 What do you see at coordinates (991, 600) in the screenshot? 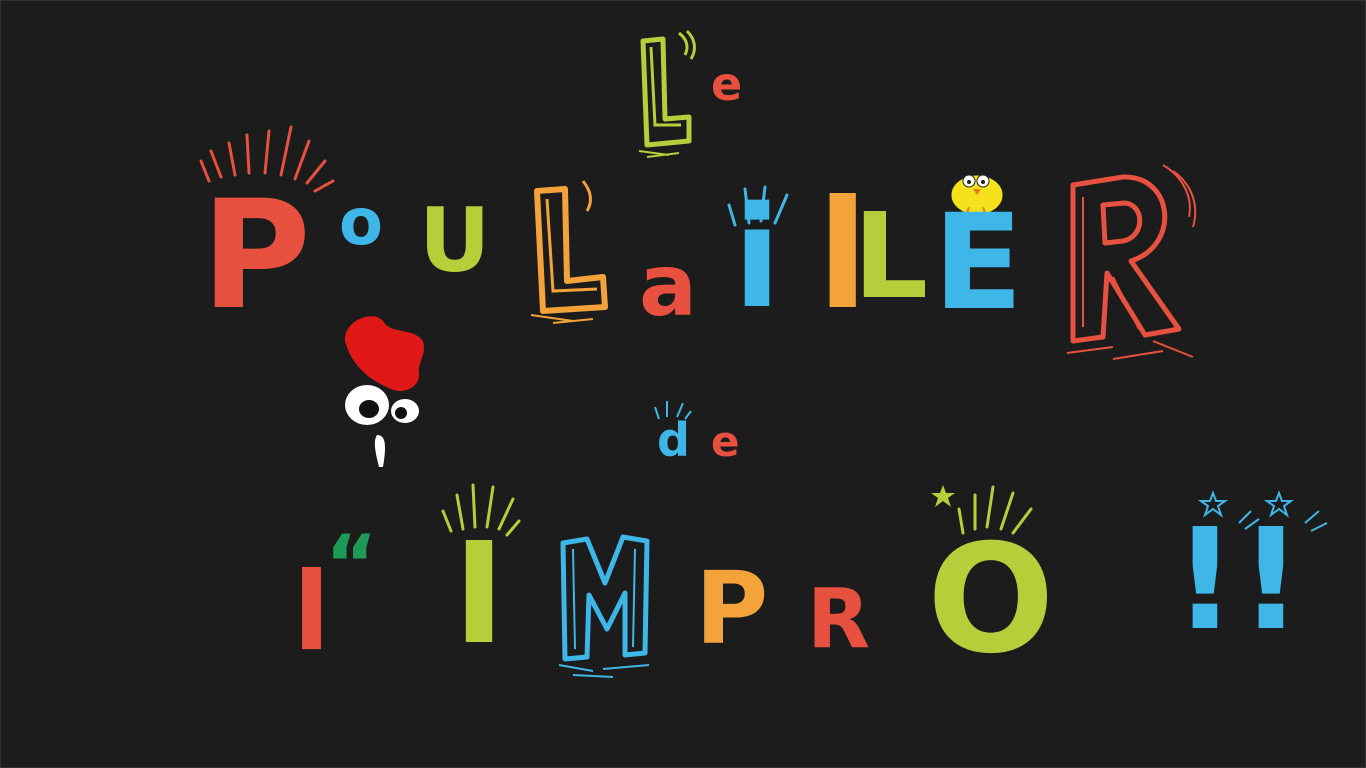
I see `title-letter: O` at bounding box center [991, 600].